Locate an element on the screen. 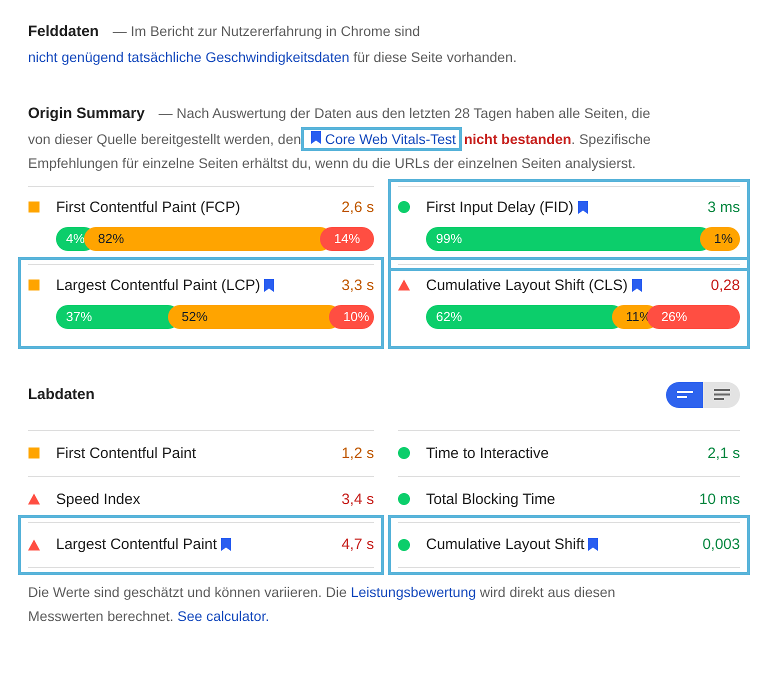  footnote: Die Werte sind geschätzt und können variieren. Die Leistungsbewertung wird direkt aus diesen Messwerten berechnet. See calculator. is located at coordinates (322, 604).